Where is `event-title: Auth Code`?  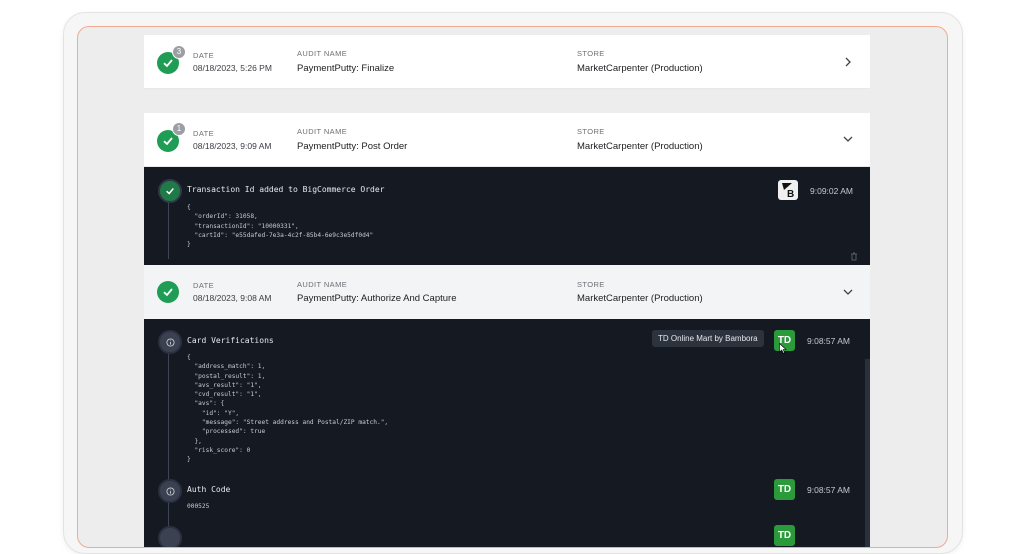
event-title: Auth Code is located at coordinates (209, 489).